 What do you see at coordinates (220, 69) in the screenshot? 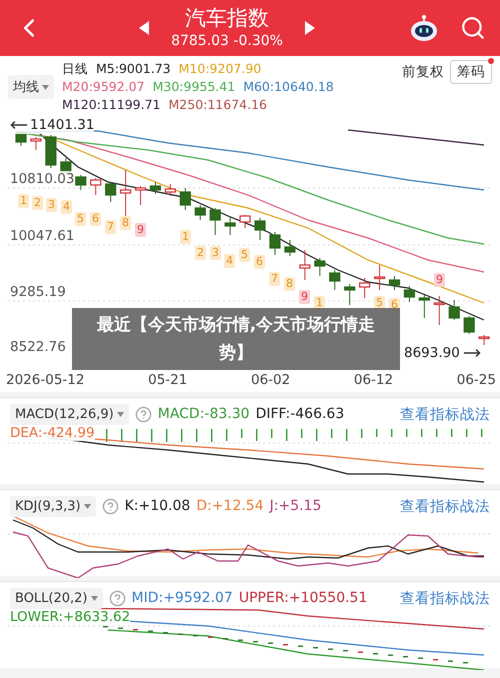
I see `ma-value: M10:9207.90` at bounding box center [220, 69].